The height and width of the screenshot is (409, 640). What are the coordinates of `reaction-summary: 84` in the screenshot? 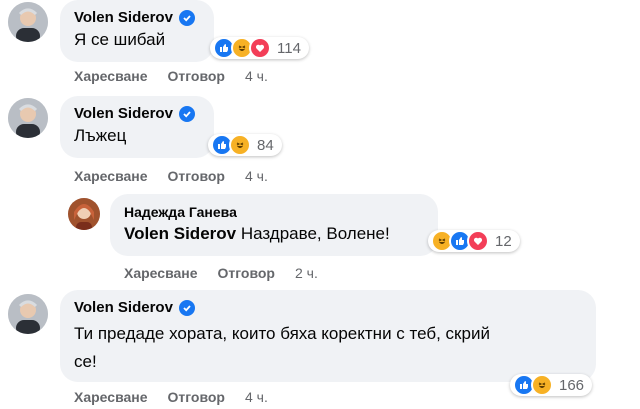 It's located at (245, 145).